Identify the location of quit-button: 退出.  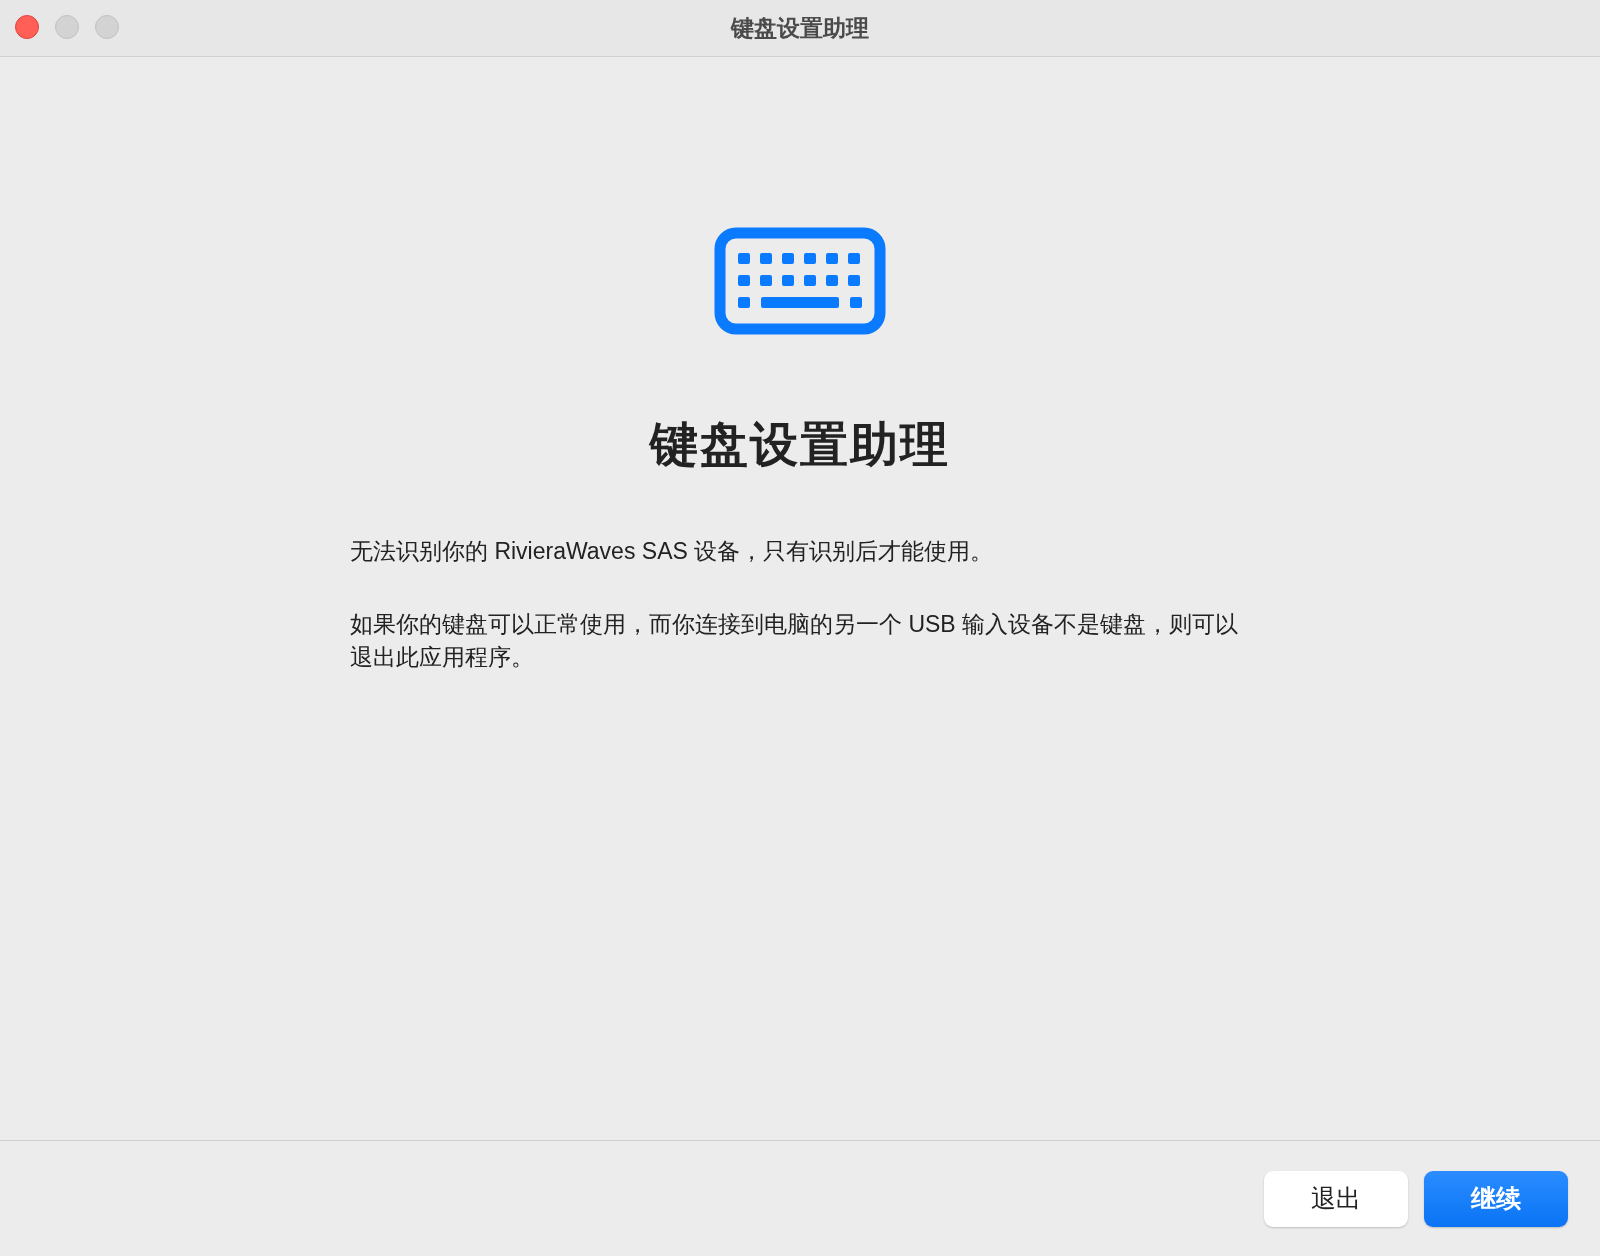
(1336, 1198).